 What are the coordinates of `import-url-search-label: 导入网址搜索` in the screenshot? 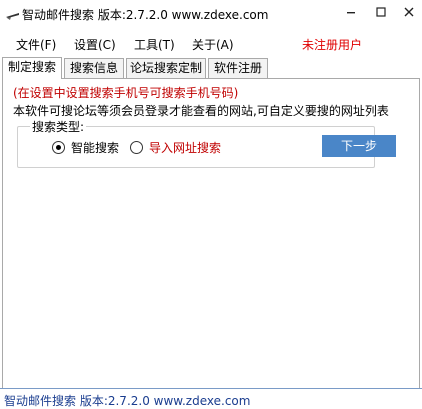 It's located at (185, 148).